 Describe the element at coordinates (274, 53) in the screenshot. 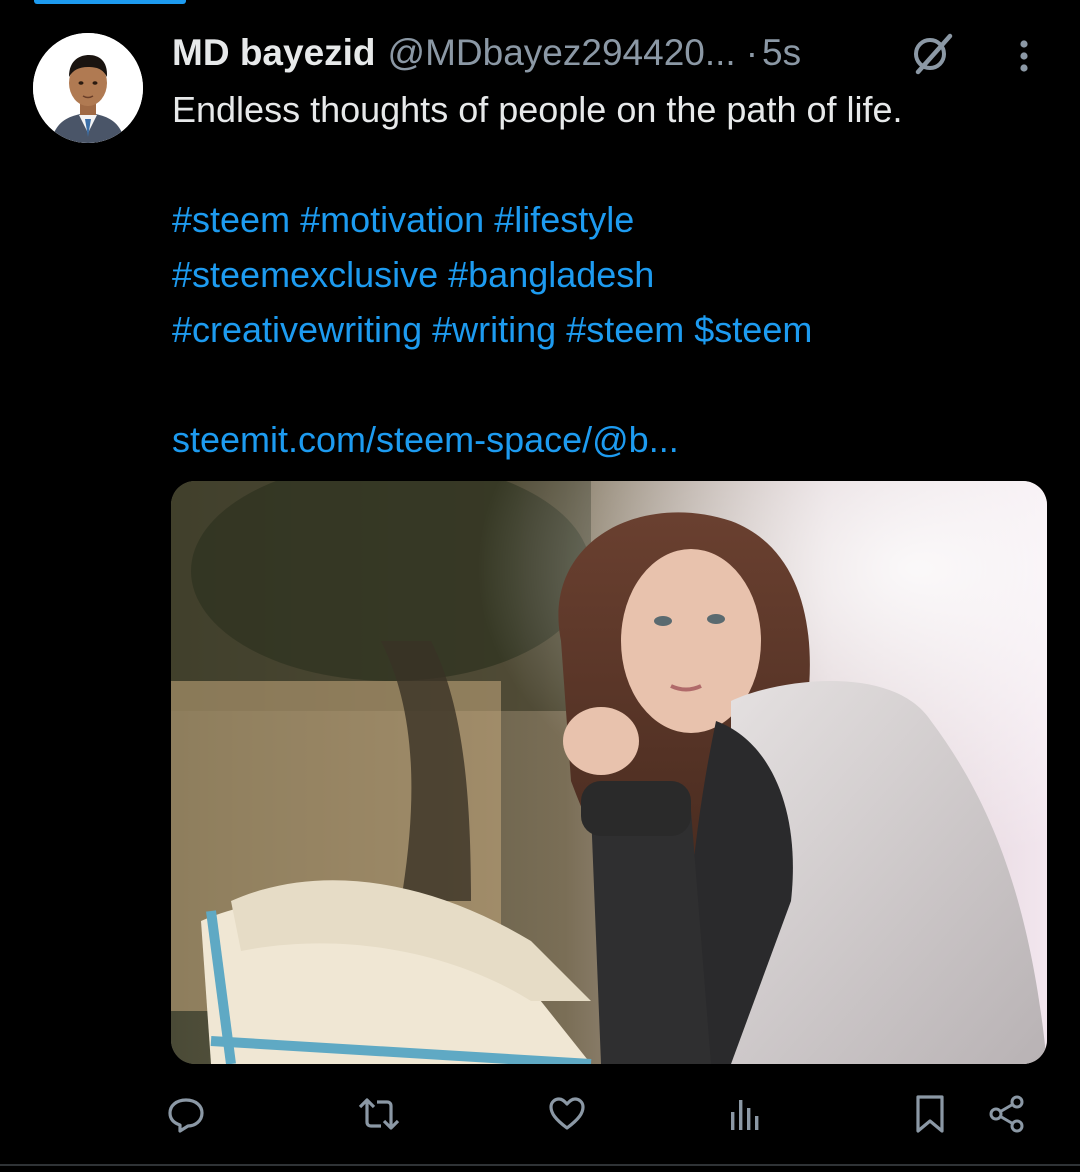

I see `display-name: MD bayezid` at that location.